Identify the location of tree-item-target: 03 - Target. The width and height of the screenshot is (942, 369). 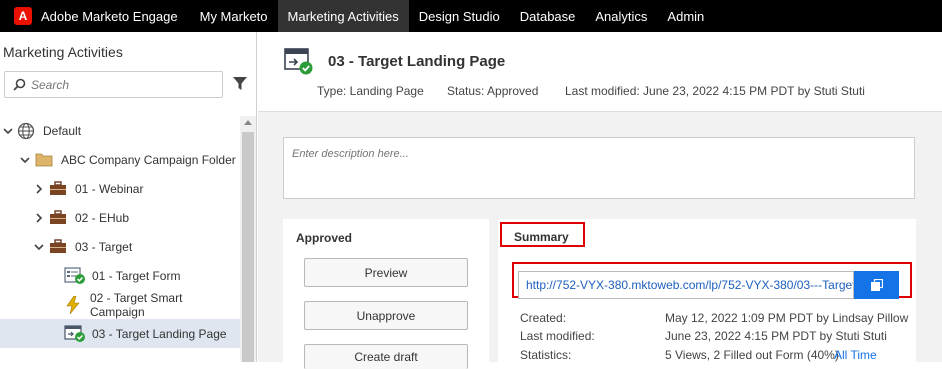
(120, 246).